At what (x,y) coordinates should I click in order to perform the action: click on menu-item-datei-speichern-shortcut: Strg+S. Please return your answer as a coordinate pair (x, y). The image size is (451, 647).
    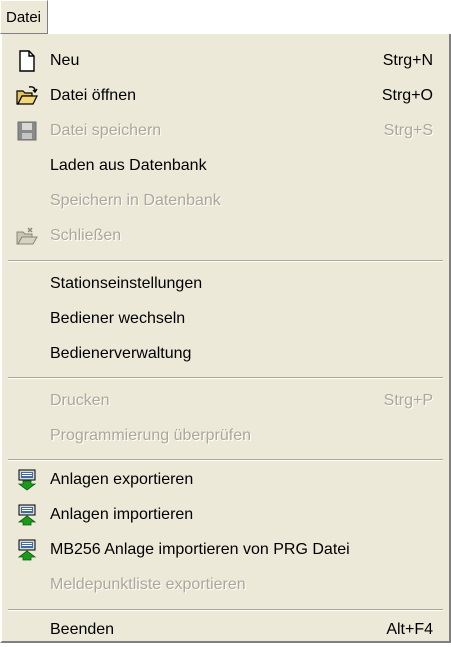
    Looking at the image, I should click on (408, 130).